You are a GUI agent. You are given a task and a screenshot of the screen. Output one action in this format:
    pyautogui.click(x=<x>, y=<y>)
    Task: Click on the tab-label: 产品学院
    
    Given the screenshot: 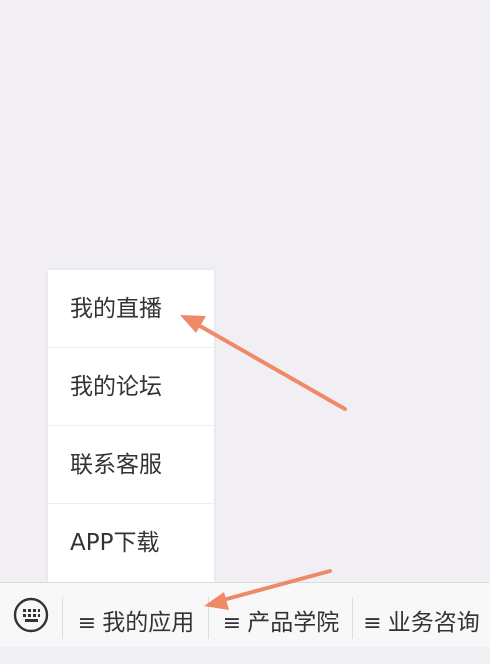 What is the action you would take?
    pyautogui.click(x=293, y=623)
    